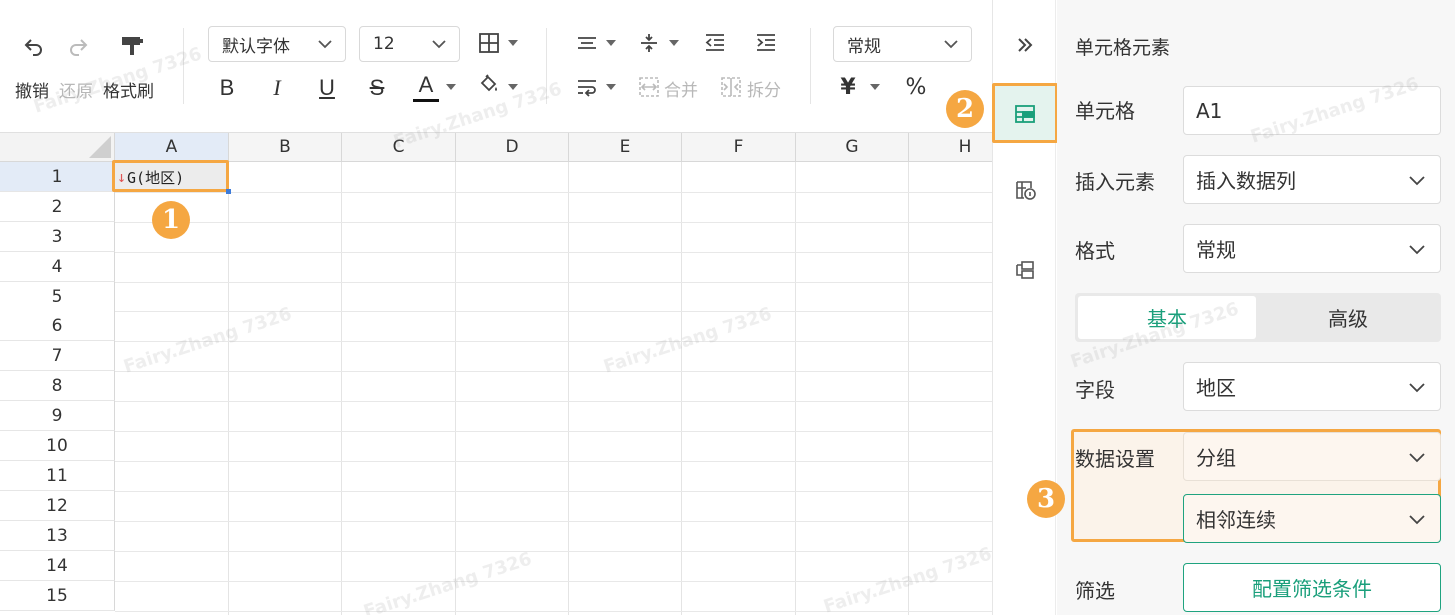  What do you see at coordinates (1312, 386) in the screenshot?
I see `field-select: 地区` at bounding box center [1312, 386].